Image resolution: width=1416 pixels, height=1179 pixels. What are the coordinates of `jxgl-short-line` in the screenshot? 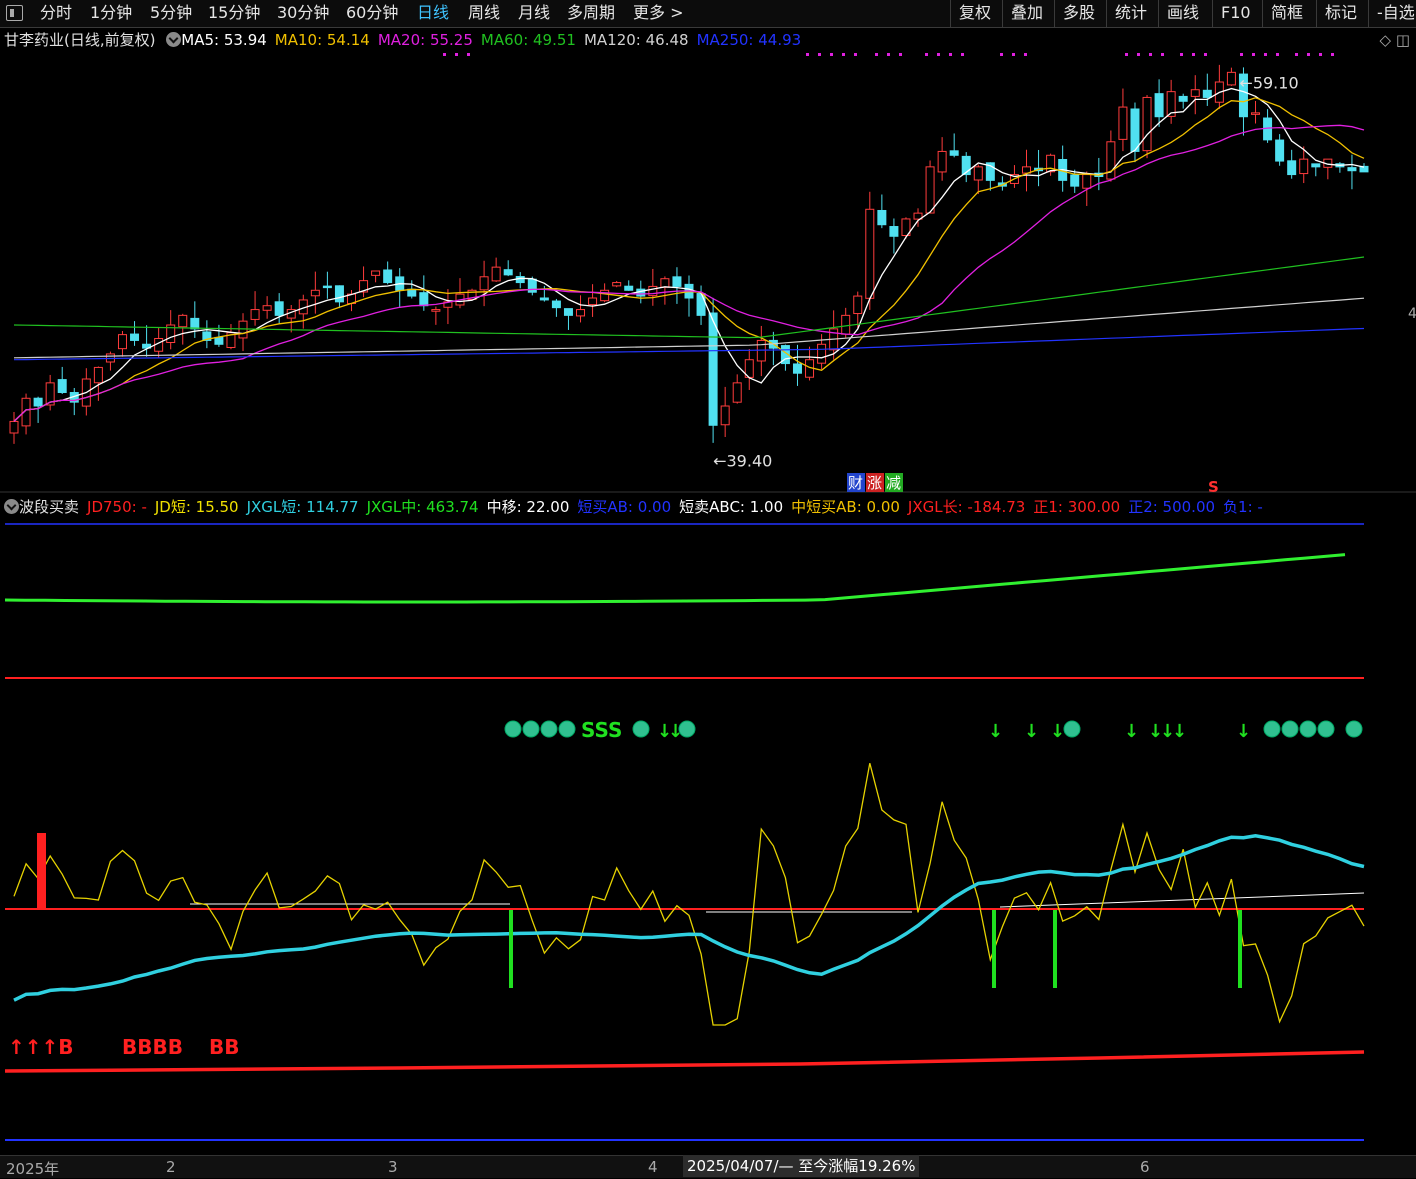 It's located at (689, 918).